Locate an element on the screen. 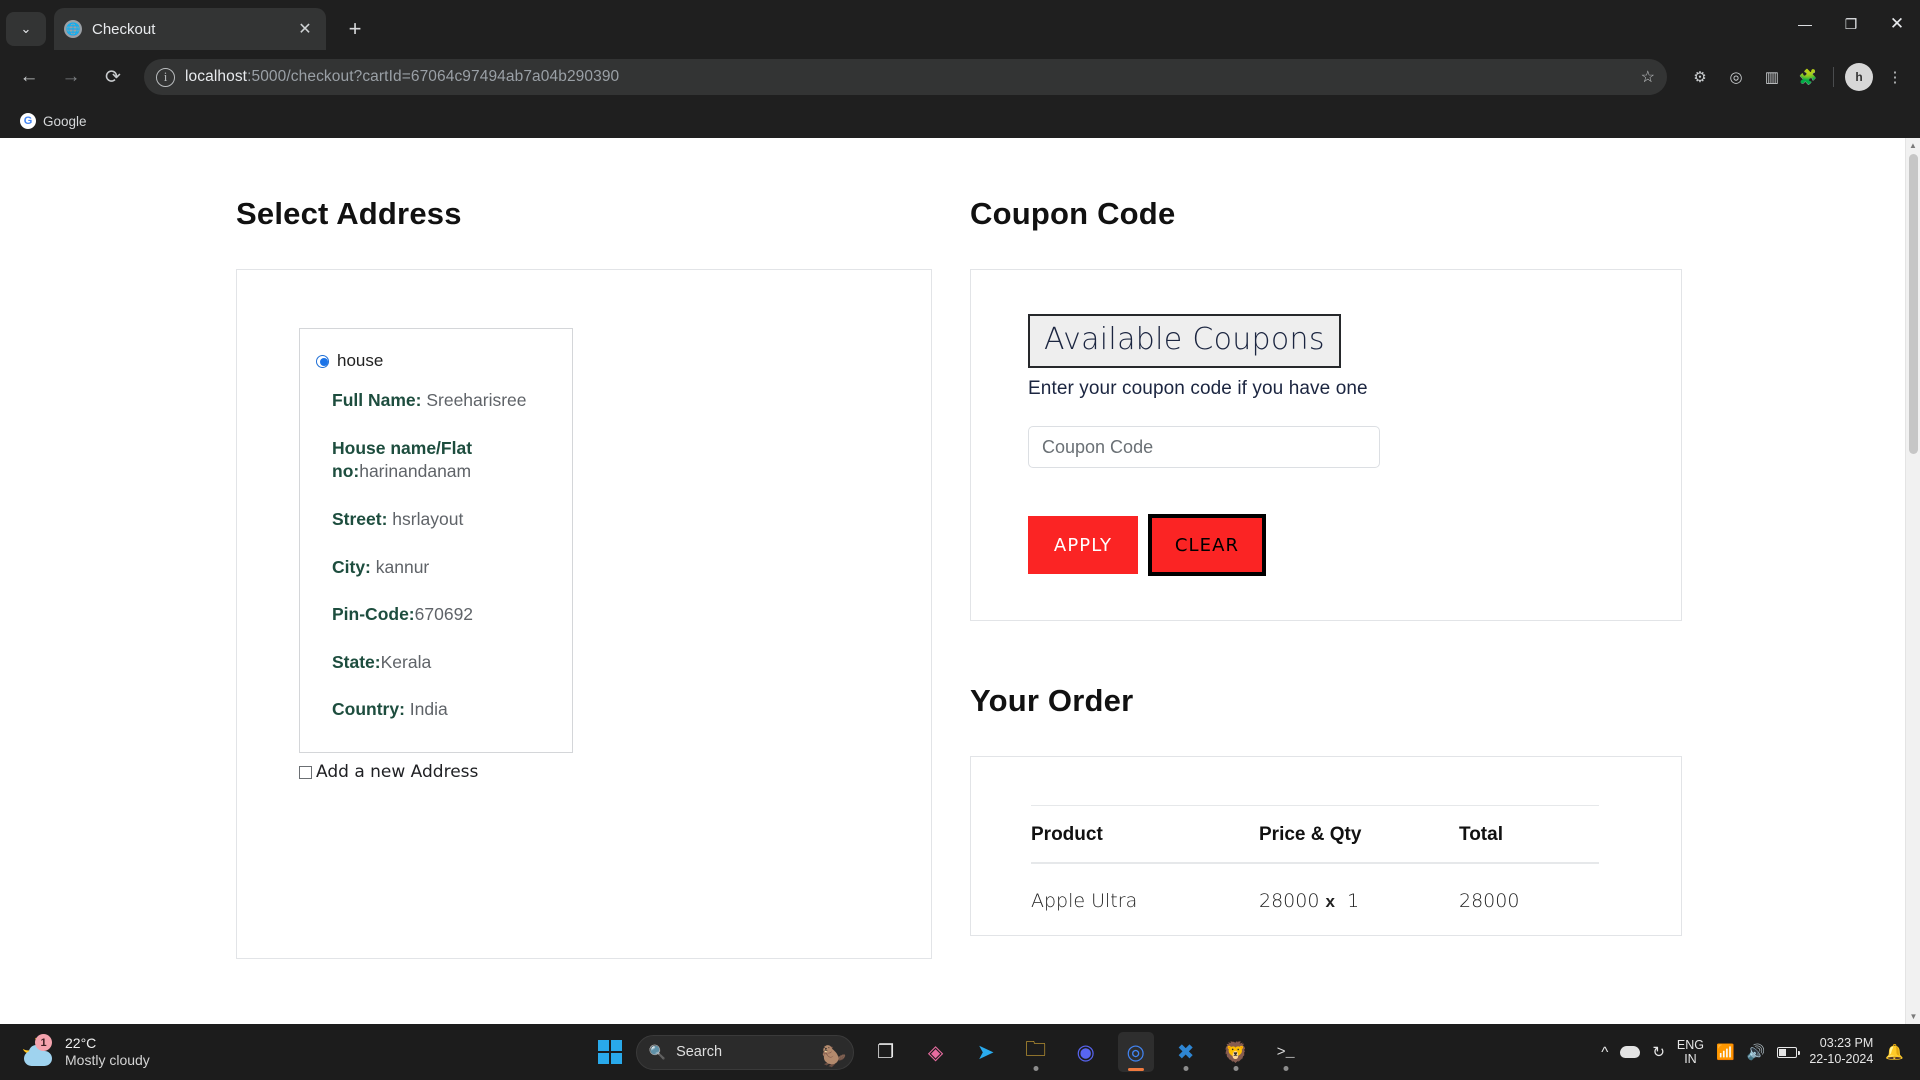  chevron-down-icon: ⌄ is located at coordinates (26, 28).